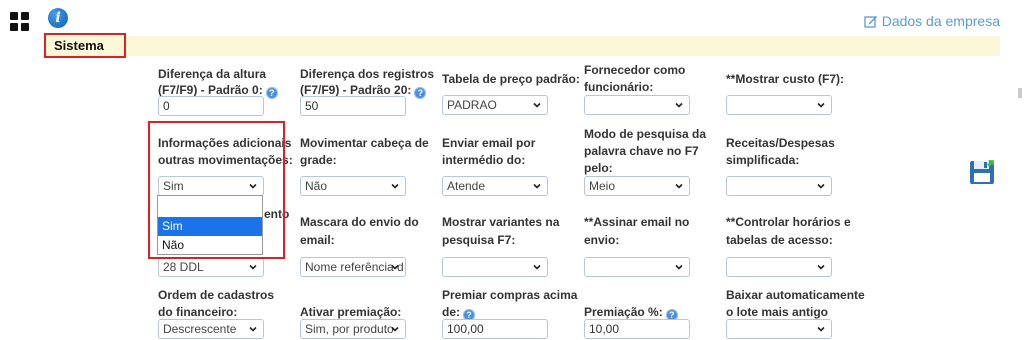 The height and width of the screenshot is (340, 1024). Describe the element at coordinates (211, 267) in the screenshot. I see `row3-col1-select: 28 DDL` at that location.